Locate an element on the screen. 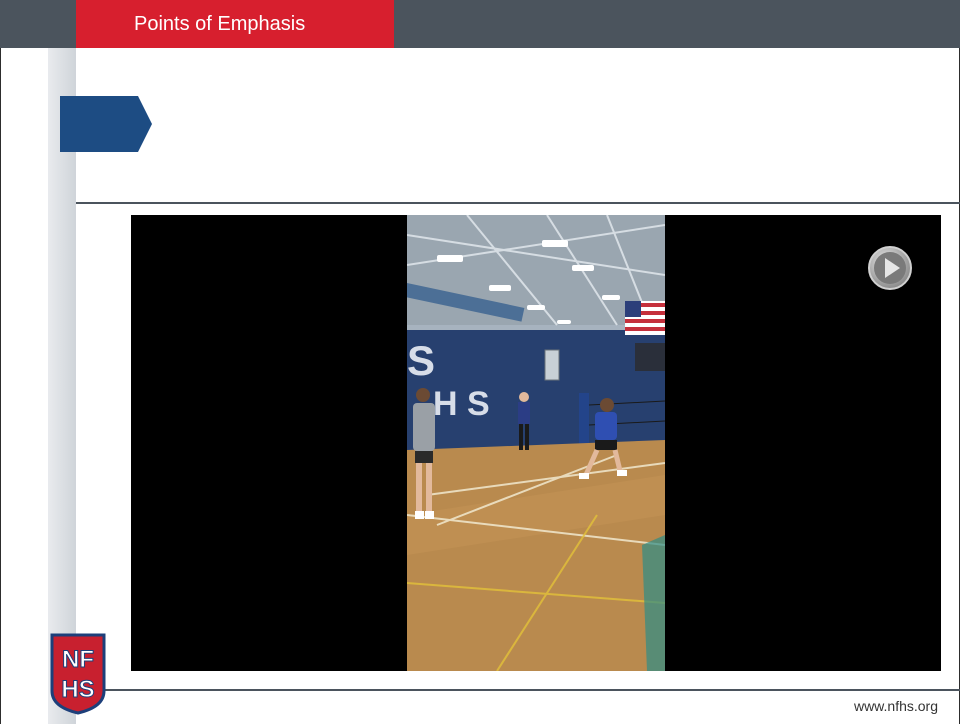 This screenshot has height=724, width=960. svg-text: S is located at coordinates (421, 360).